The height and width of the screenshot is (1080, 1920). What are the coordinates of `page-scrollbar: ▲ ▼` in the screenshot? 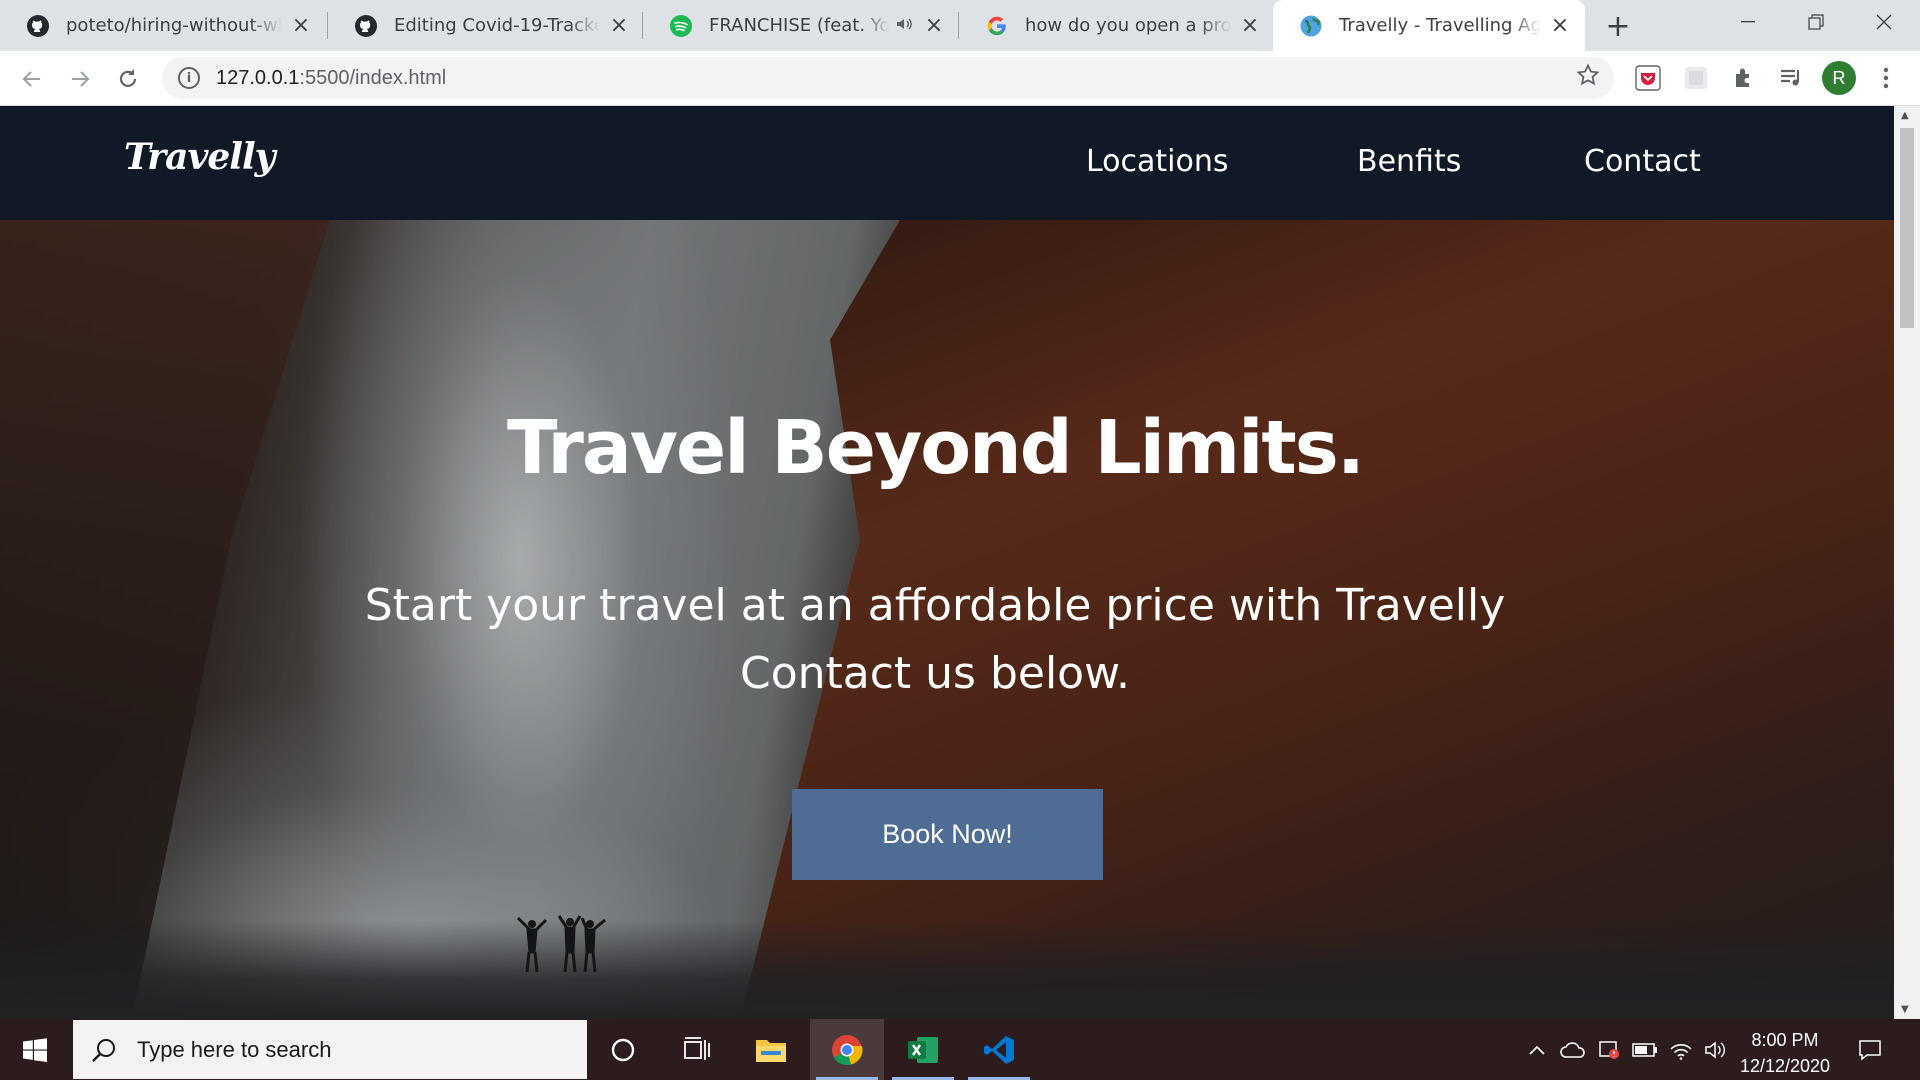 It's located at (1907, 562).